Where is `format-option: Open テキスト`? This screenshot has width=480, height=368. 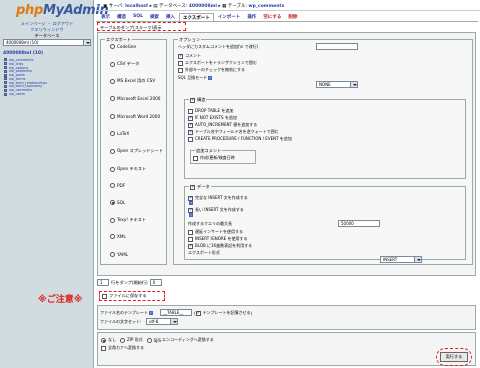
format-option: Open テキスト is located at coordinates (128, 169).